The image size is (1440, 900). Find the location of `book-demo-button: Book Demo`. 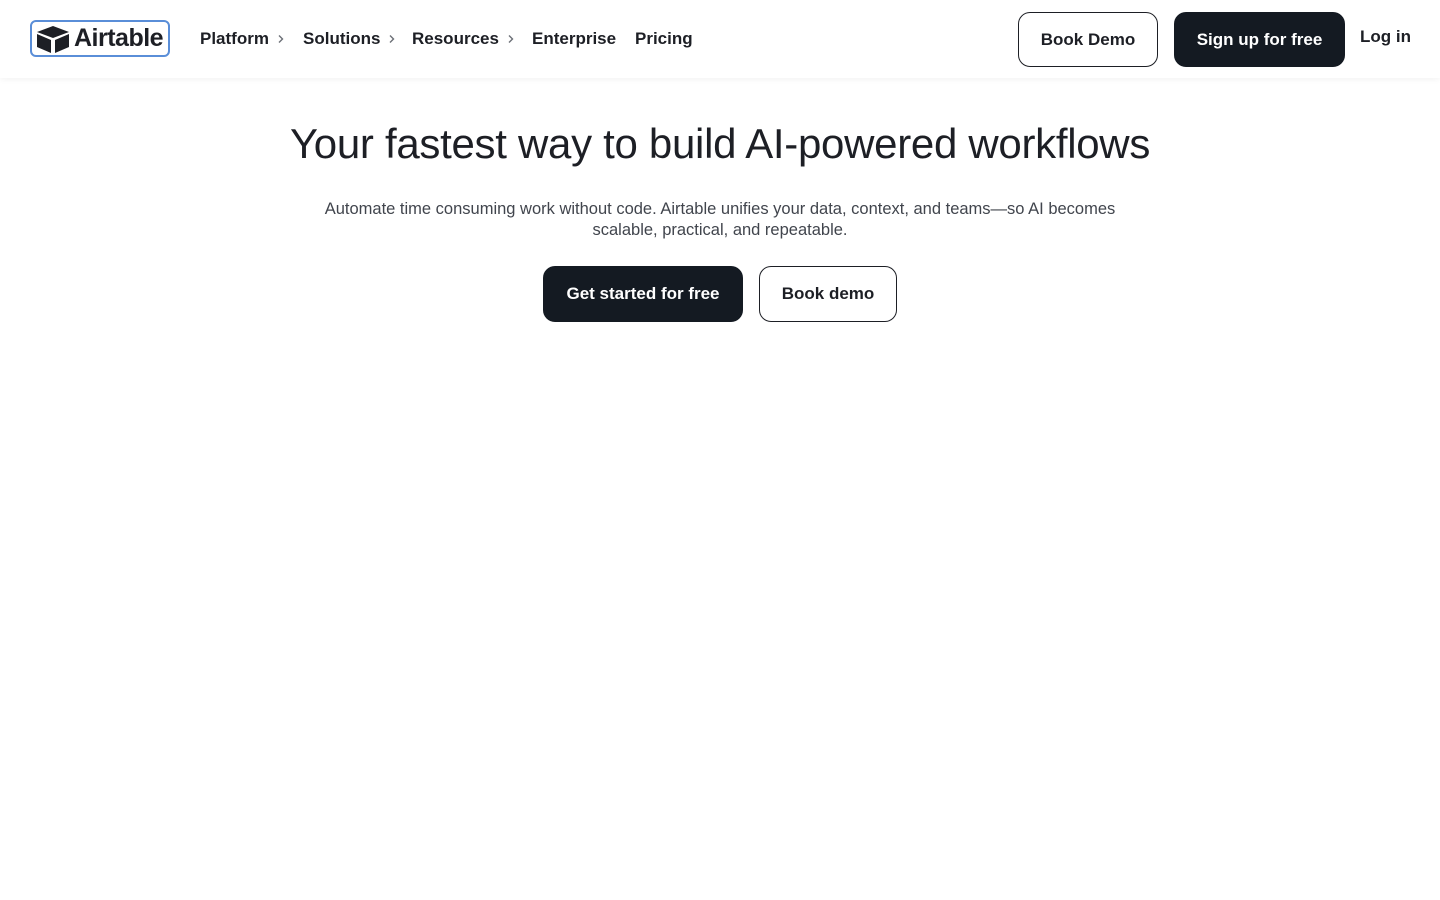

book-demo-button: Book Demo is located at coordinates (1088, 39).